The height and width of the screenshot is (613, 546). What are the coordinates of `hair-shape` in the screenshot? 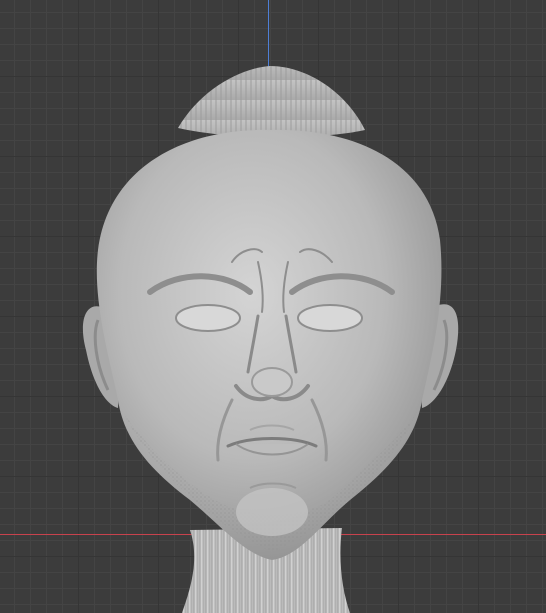 It's located at (271, 102).